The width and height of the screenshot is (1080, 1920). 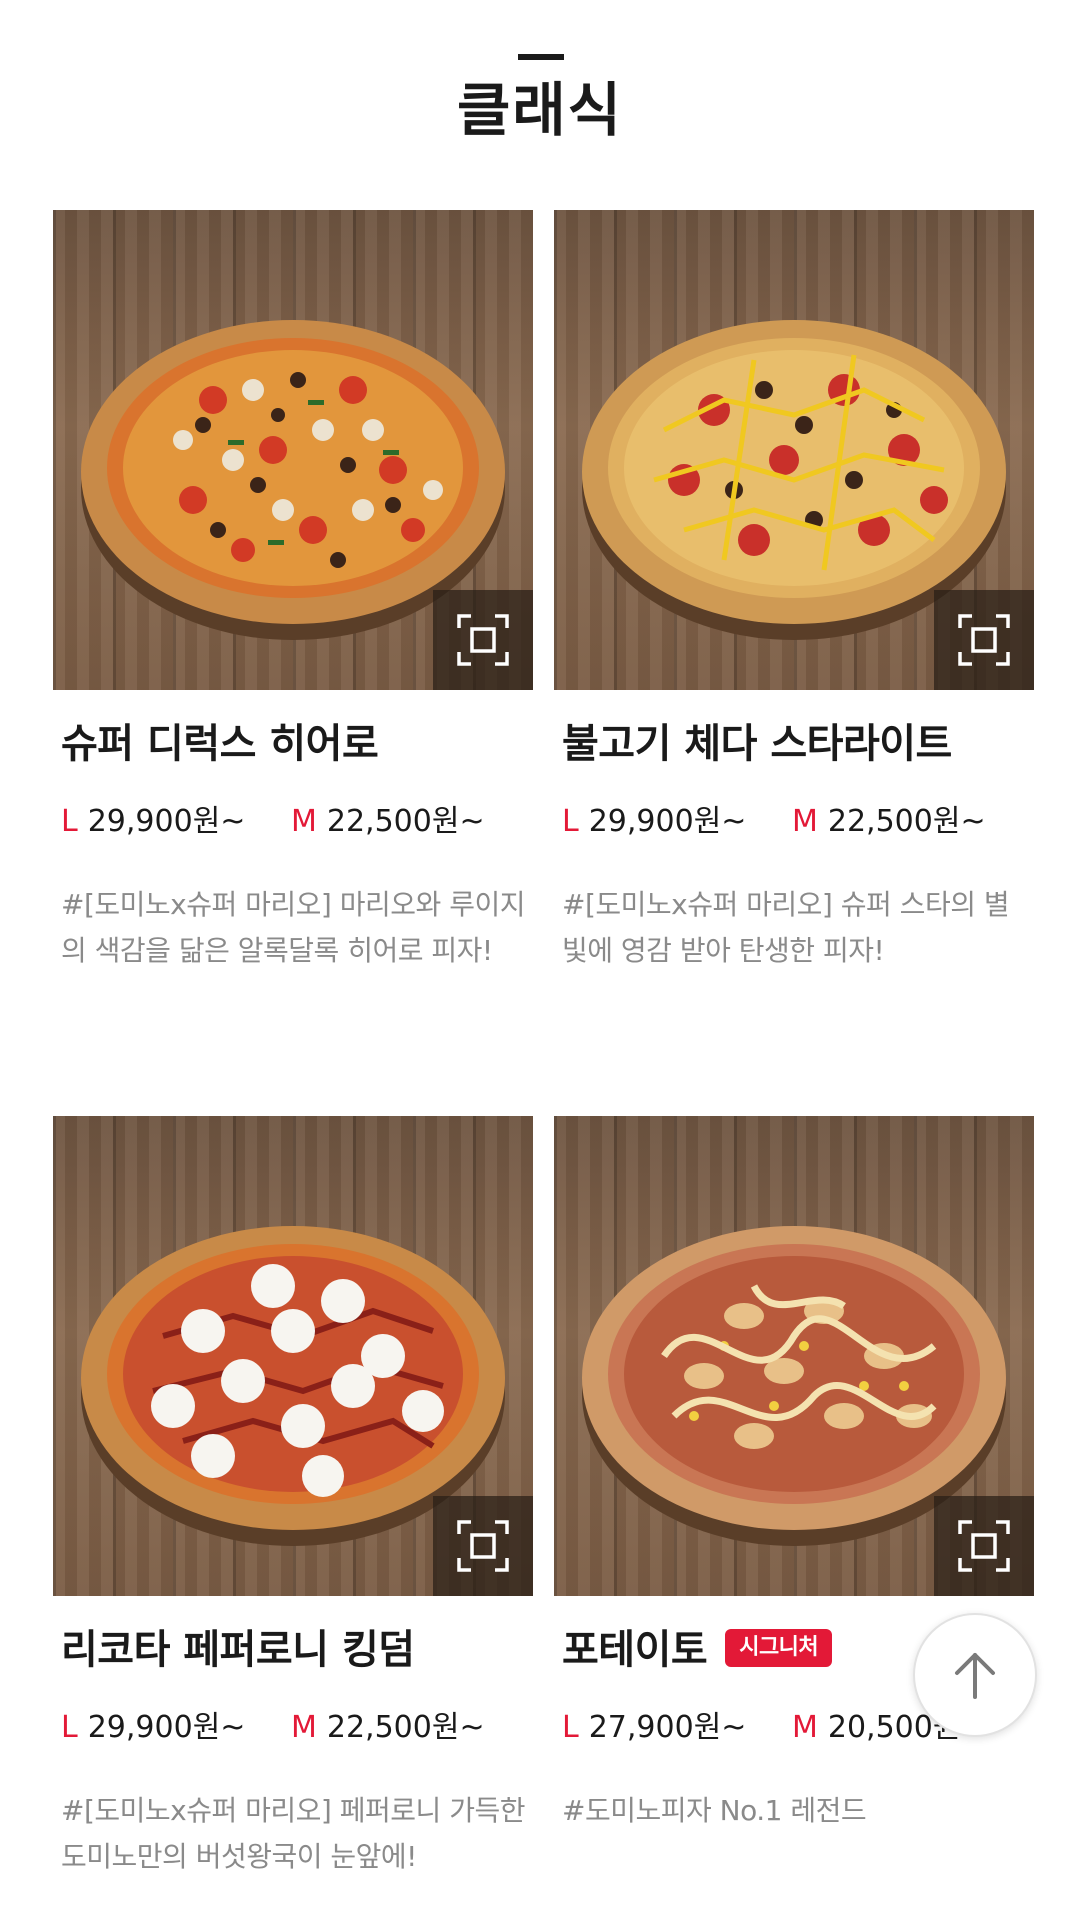 What do you see at coordinates (238, 1650) in the screenshot?
I see `product-name: 리코타 페퍼로니 킹덤` at bounding box center [238, 1650].